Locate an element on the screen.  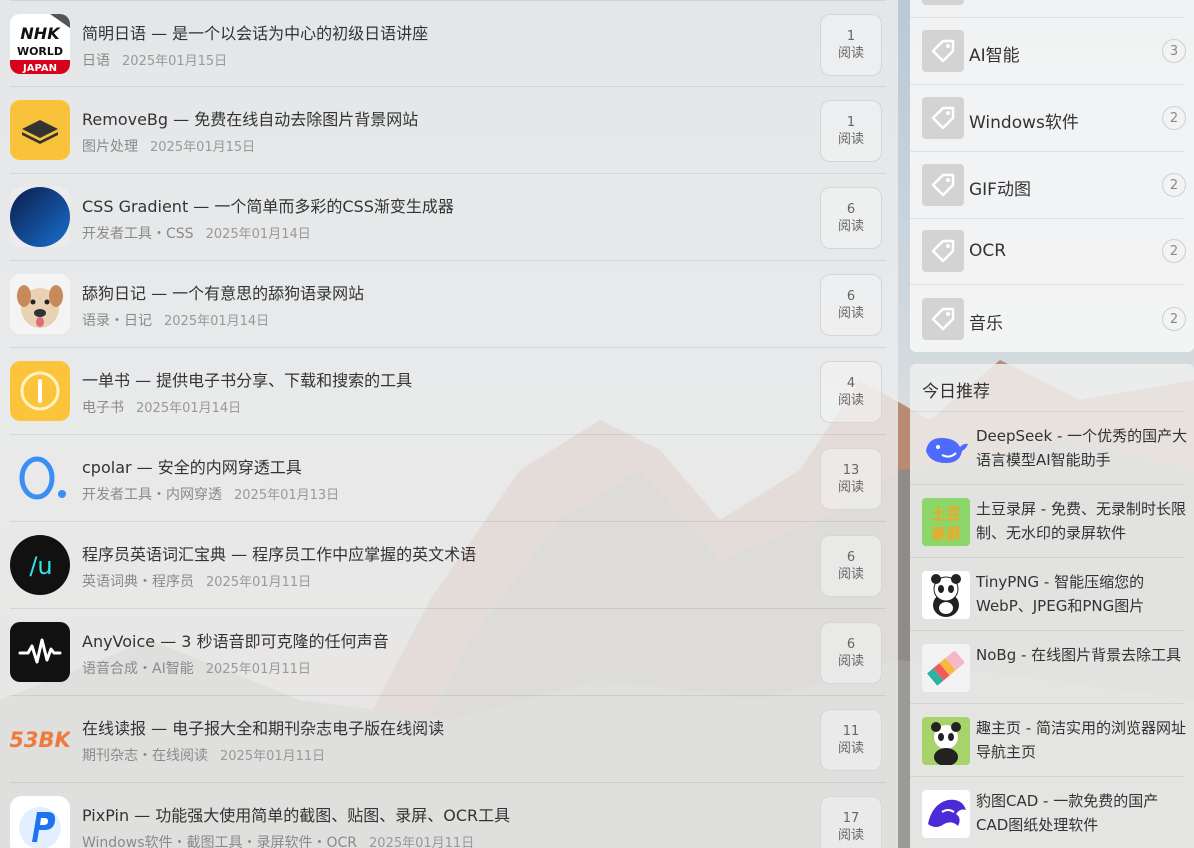
read-count: 17 is located at coordinates (851, 818).